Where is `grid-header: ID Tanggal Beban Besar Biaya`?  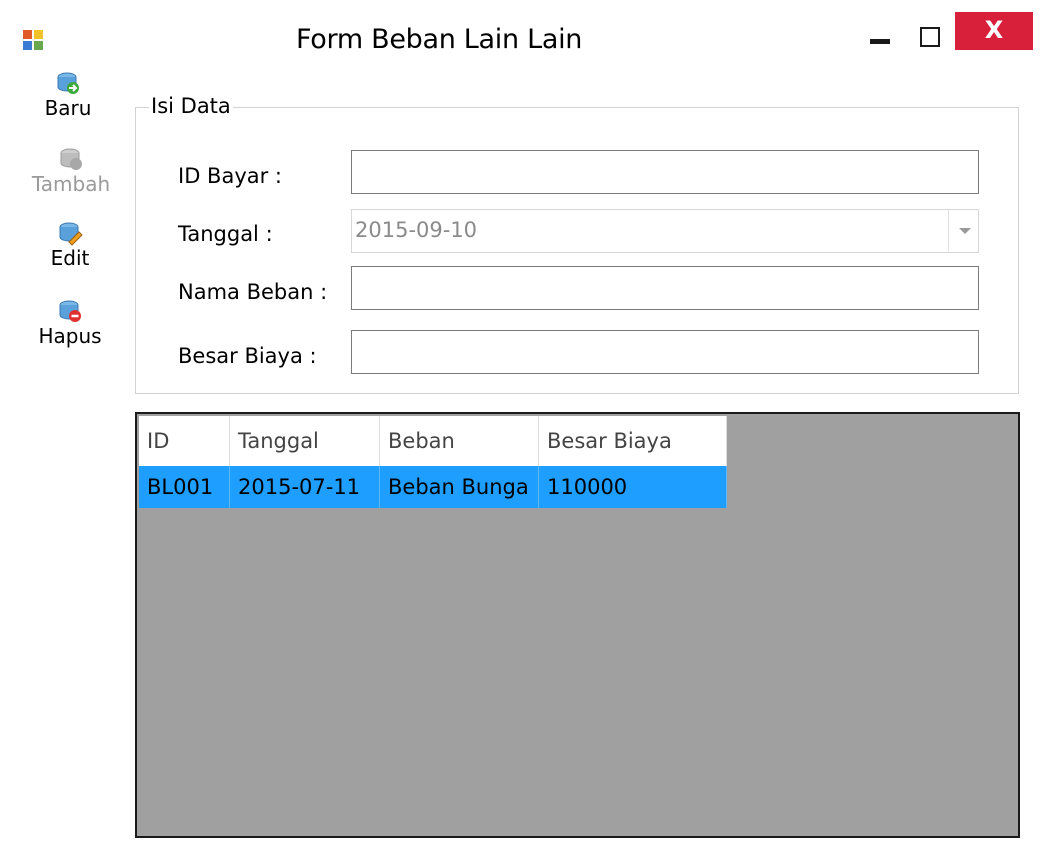
grid-header: ID Tanggal Beban Besar Biaya is located at coordinates (433, 441).